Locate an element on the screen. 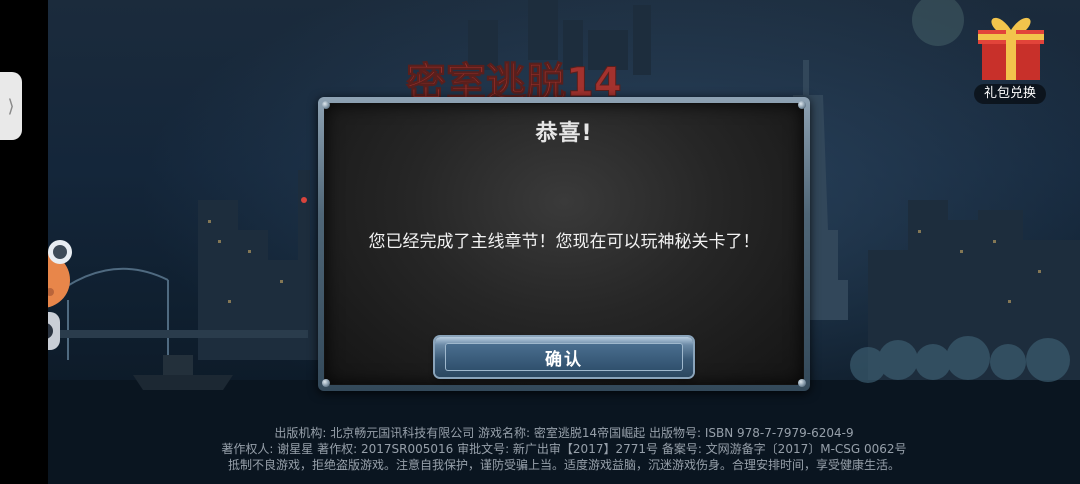 The height and width of the screenshot is (484, 1080). side-drawer-handle: ⟩ is located at coordinates (11, 106).